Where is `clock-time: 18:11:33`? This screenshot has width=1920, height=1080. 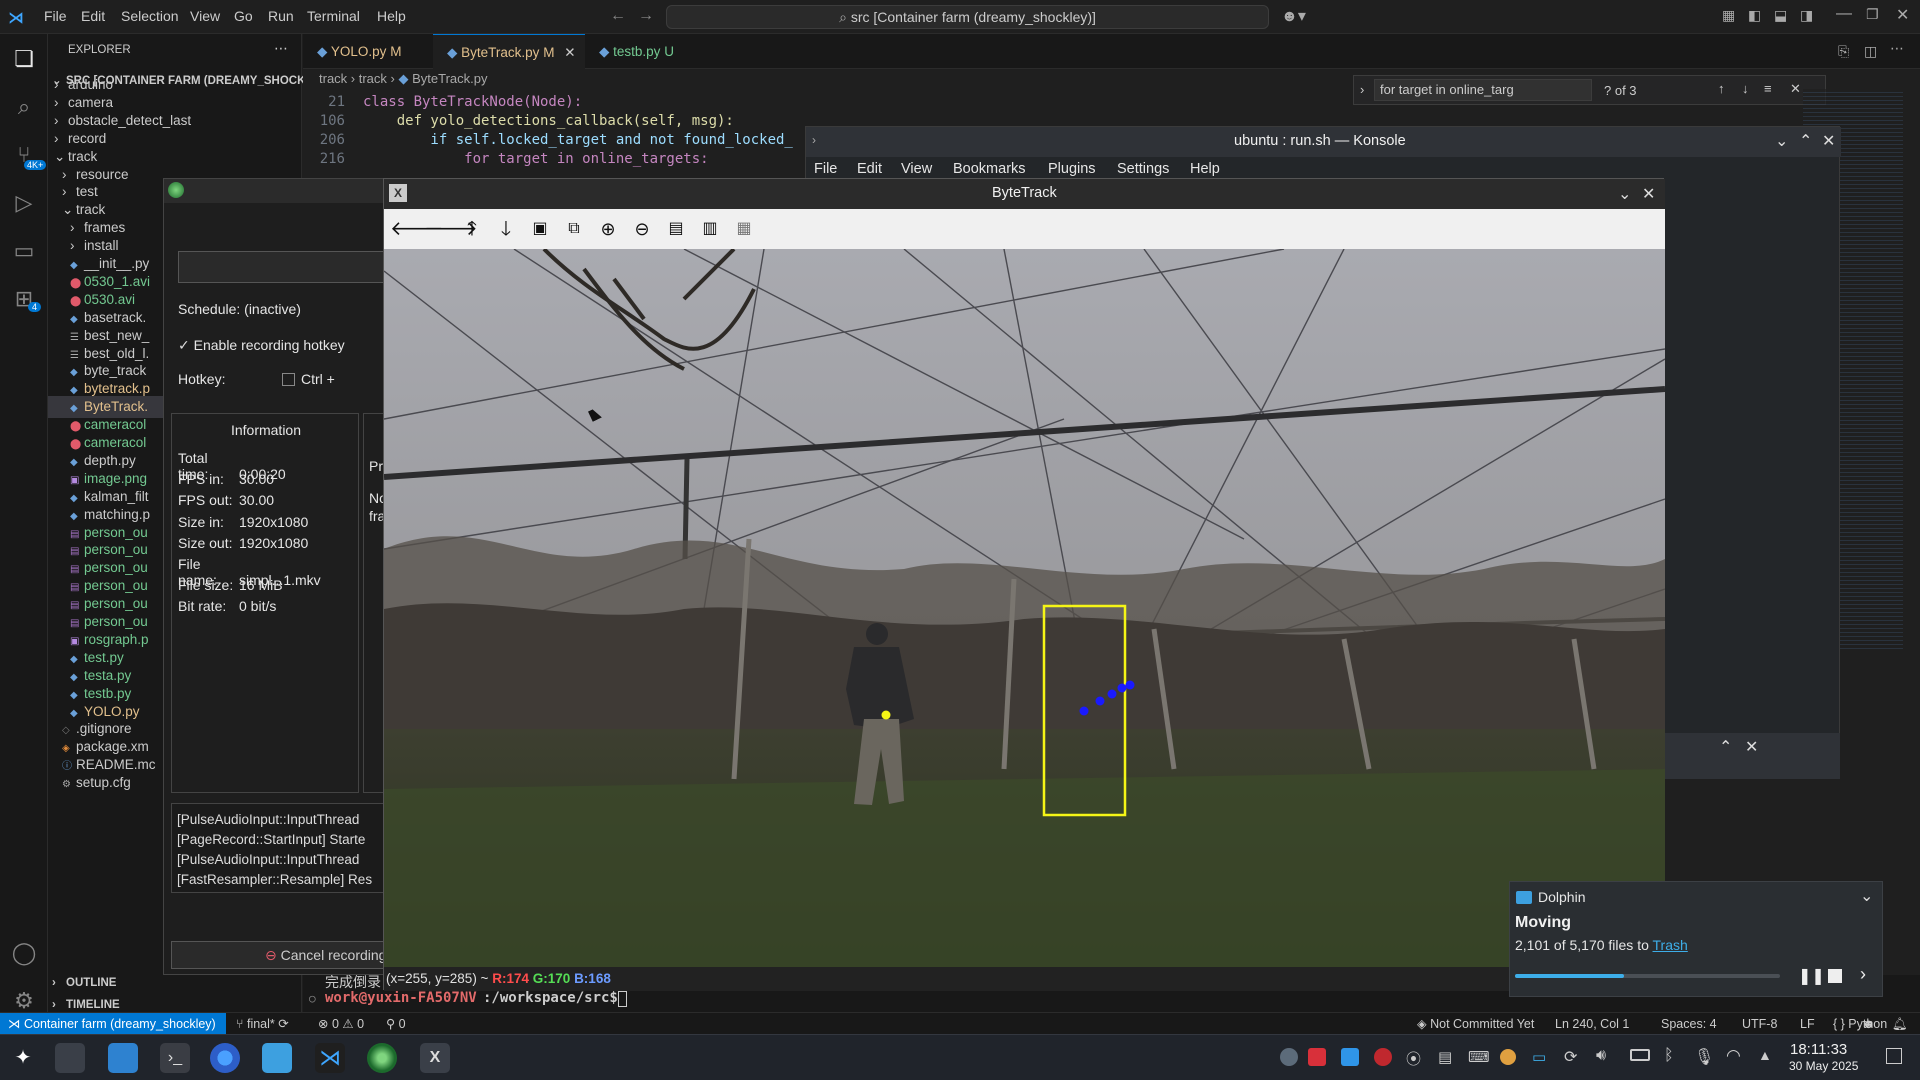
clock-time: 18:11:33 is located at coordinates (1818, 1049).